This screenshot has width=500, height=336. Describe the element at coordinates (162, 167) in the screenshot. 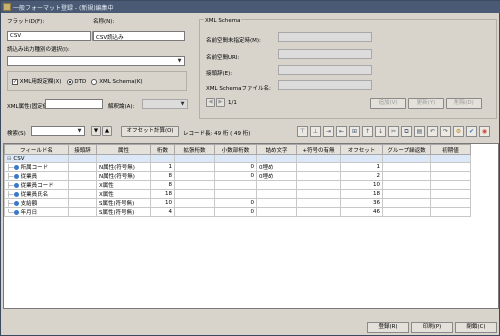

I see `table-cell-digits: 1` at that location.